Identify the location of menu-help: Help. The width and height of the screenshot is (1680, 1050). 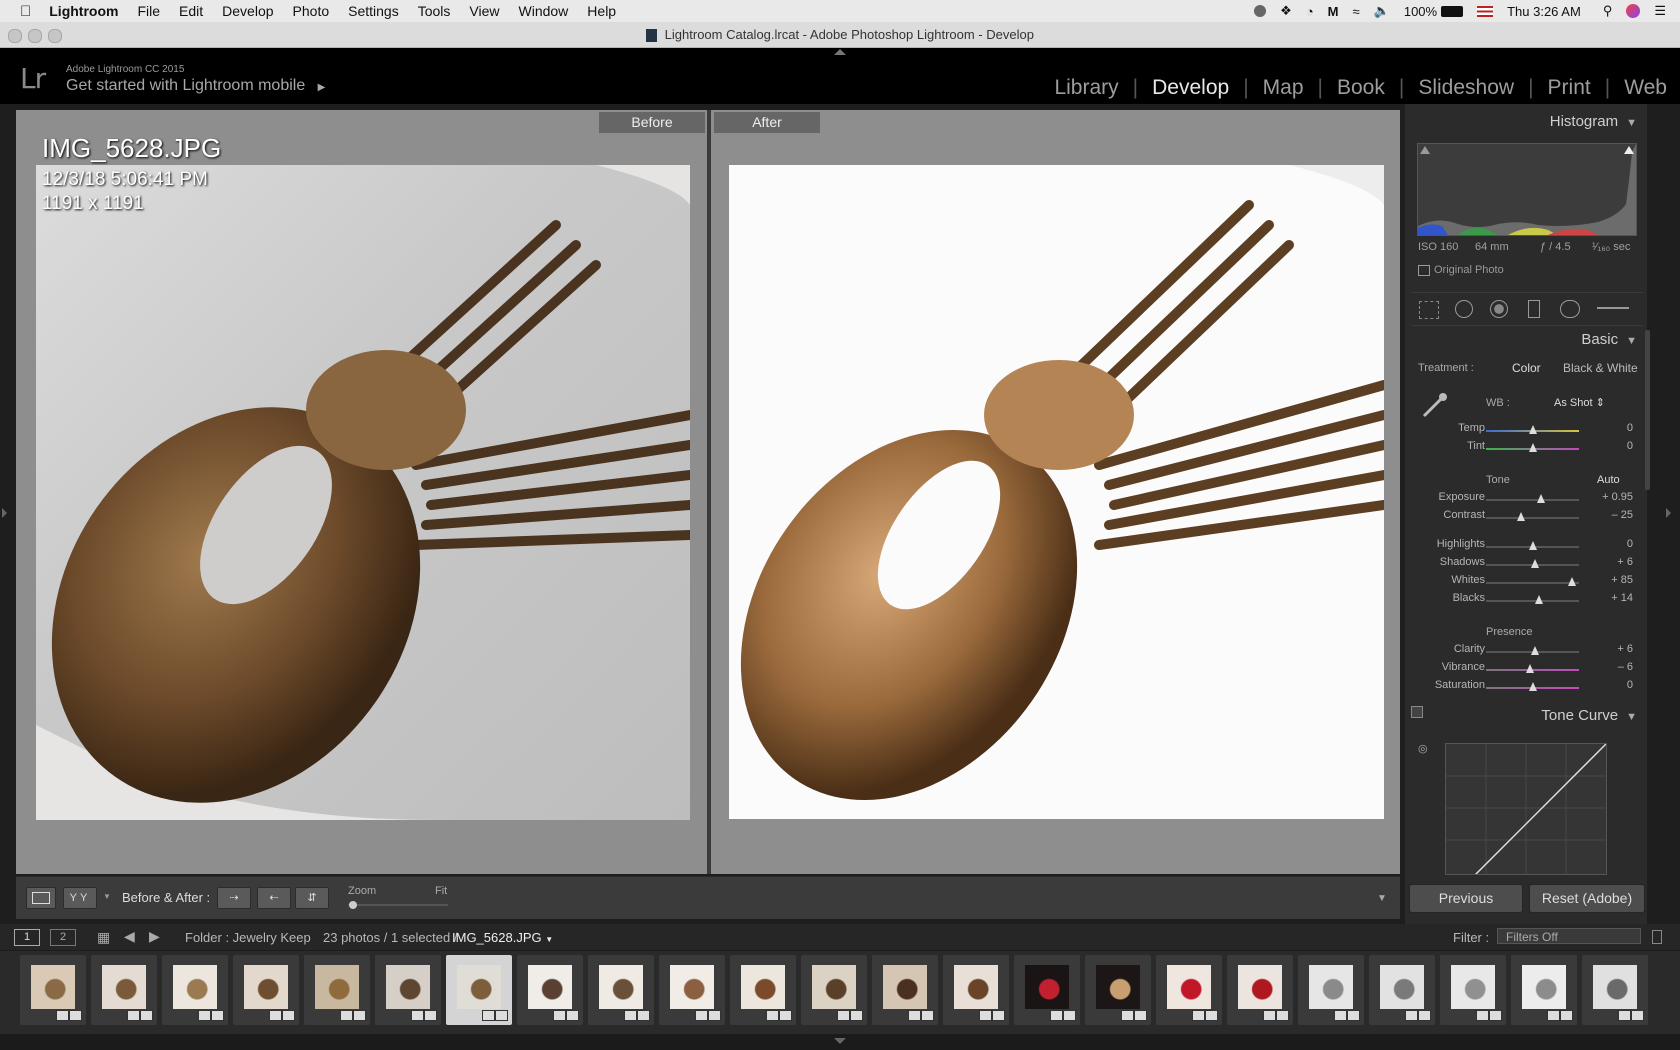
(601, 11).